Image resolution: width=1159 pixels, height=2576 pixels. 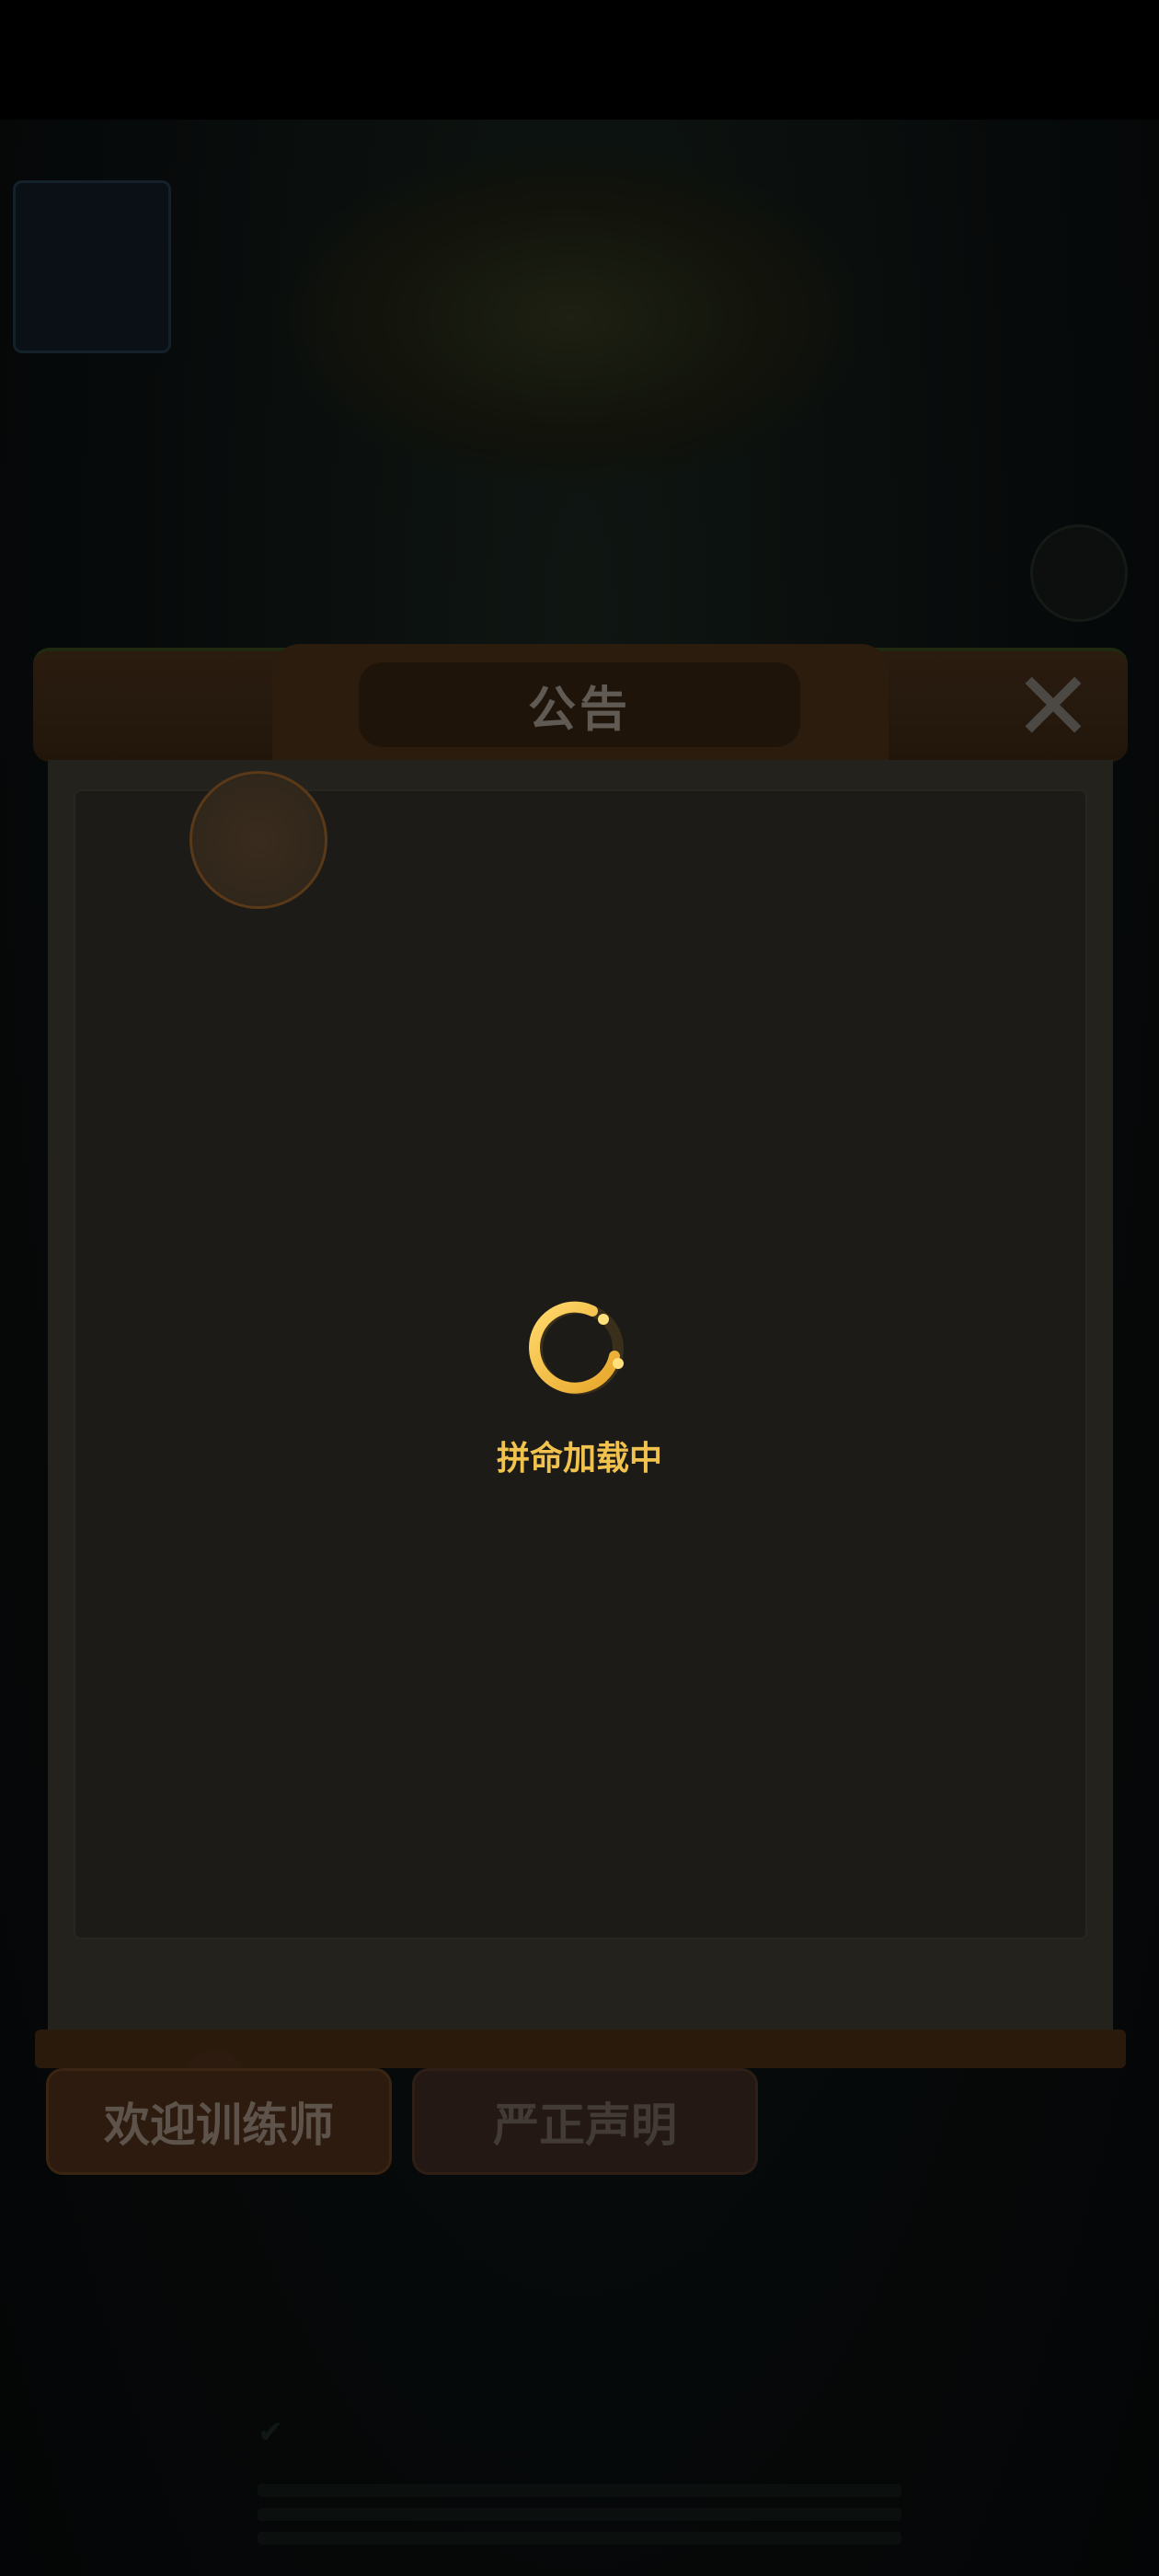 I want to click on touch-indicator, so click(x=258, y=840).